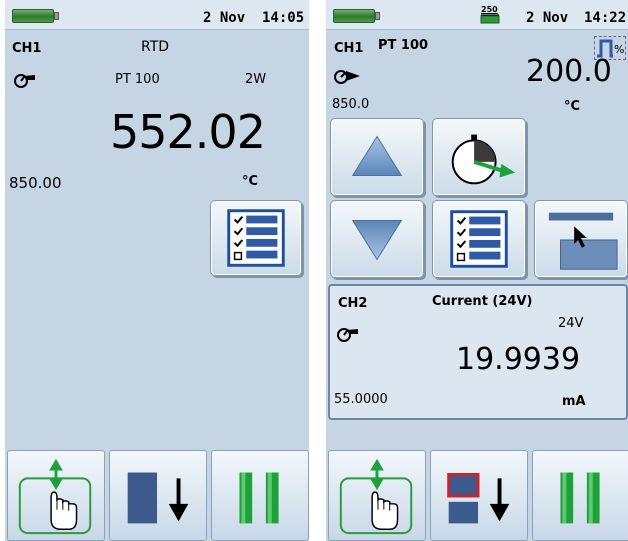  Describe the element at coordinates (361, 399) in the screenshot. I see `ch2-range: 55.0000` at that location.